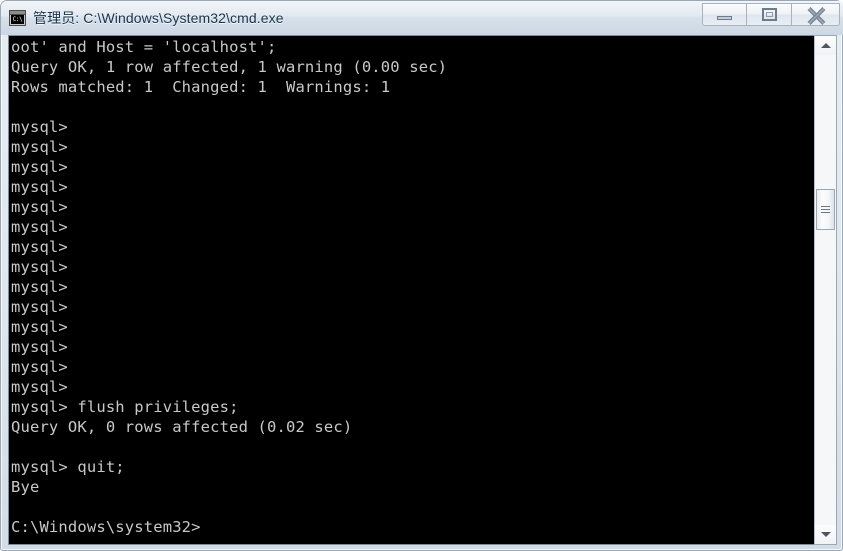  I want to click on maximize-icon, so click(769, 14).